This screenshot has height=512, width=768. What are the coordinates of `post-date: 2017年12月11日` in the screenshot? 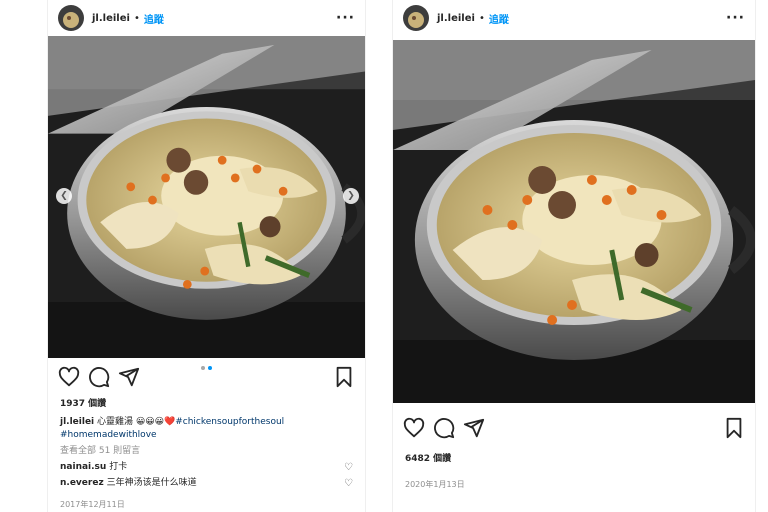 It's located at (92, 504).